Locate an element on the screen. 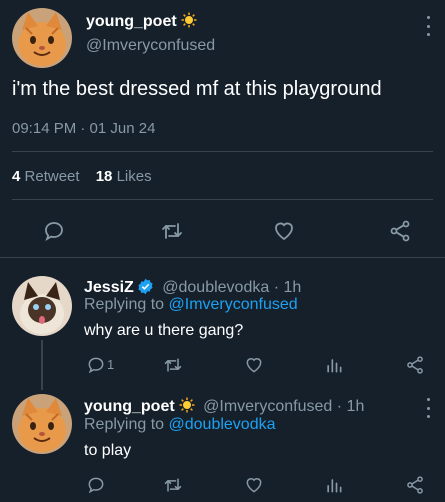 The width and height of the screenshot is (445, 502). reply-text: why are u there gang? is located at coordinates (164, 330).